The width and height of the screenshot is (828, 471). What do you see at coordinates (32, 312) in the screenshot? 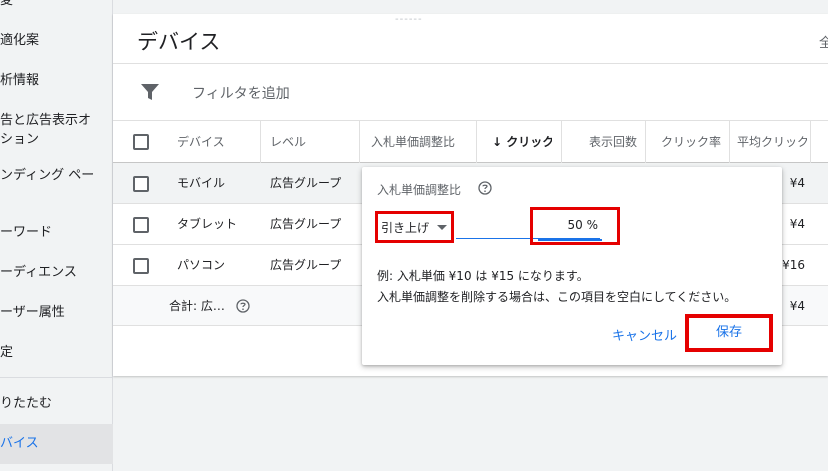
I see `sidebar-item-label: ーザー属性` at bounding box center [32, 312].